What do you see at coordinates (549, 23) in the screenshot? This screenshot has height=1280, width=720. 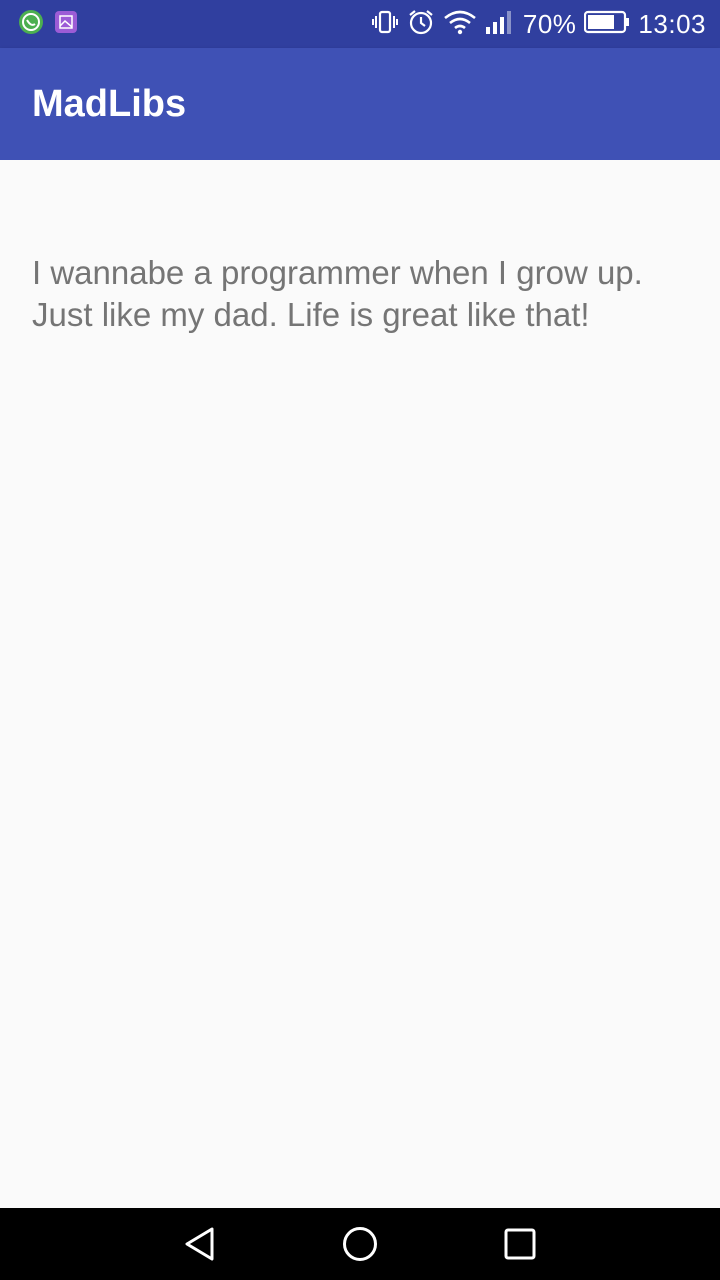 I see `battery-percent: 70%` at bounding box center [549, 23].